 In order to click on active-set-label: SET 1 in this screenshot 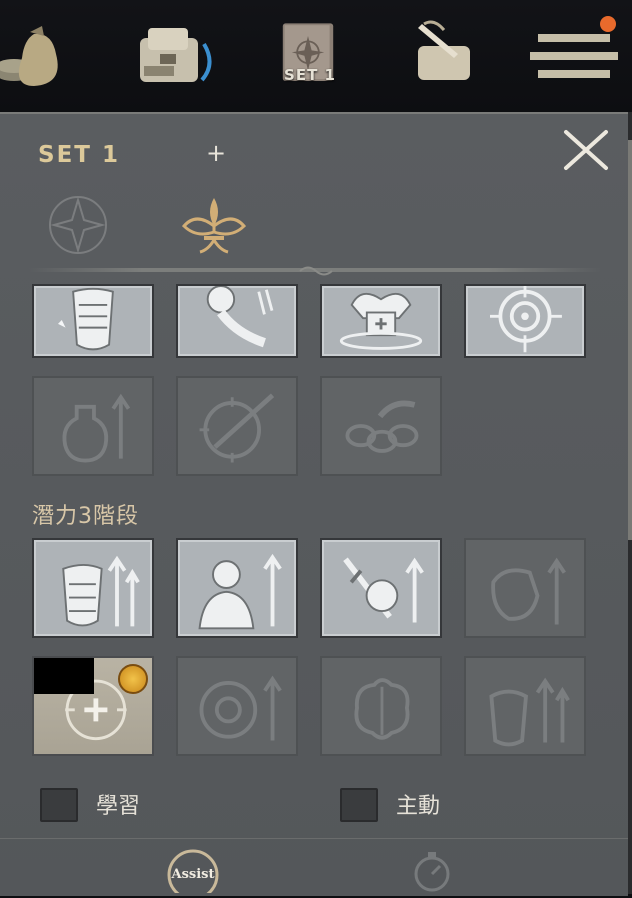, I will do `click(310, 75)`.